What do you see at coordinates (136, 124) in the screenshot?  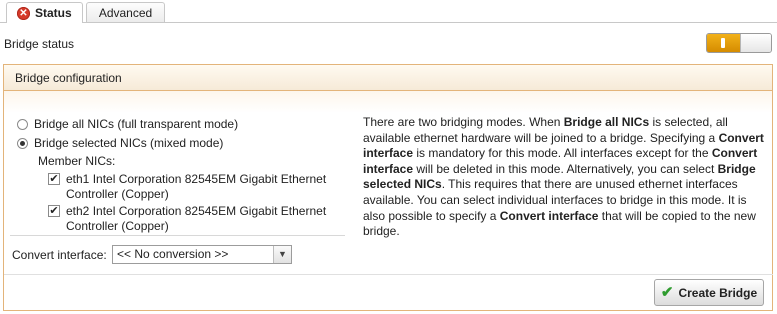 I see `radio-bridge-all-label: Bridge all NICs (full transparent mode)` at bounding box center [136, 124].